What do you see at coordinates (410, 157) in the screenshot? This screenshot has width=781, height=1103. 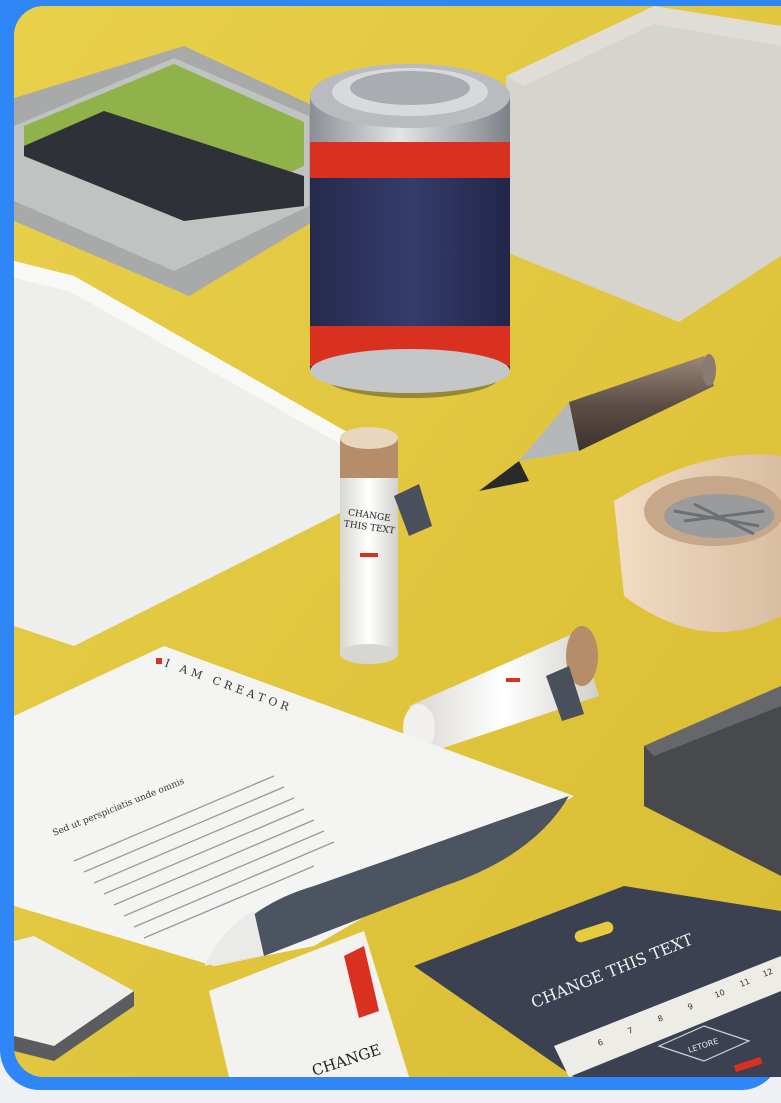 I see `can-band-top` at bounding box center [410, 157].